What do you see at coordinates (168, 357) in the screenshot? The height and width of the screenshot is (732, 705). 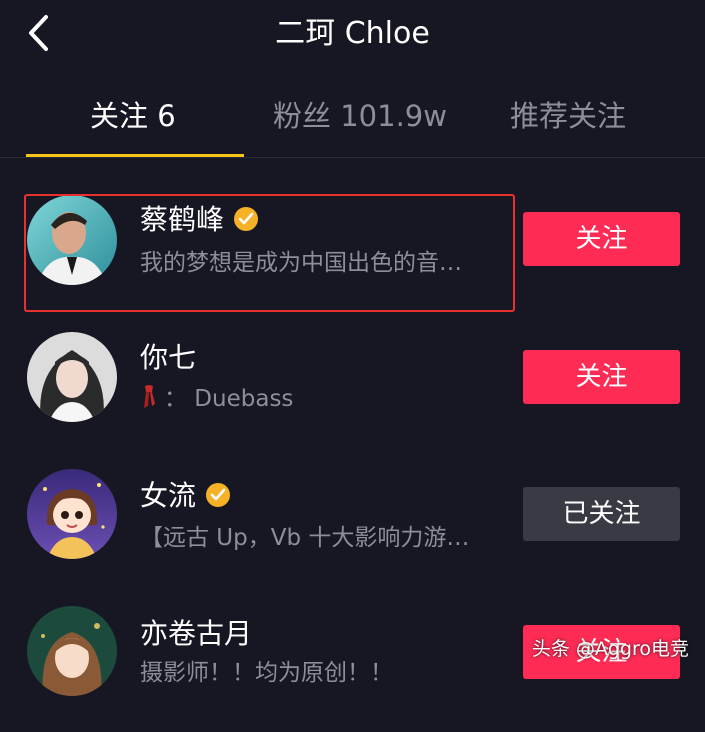 I see `user-name: 你七` at bounding box center [168, 357].